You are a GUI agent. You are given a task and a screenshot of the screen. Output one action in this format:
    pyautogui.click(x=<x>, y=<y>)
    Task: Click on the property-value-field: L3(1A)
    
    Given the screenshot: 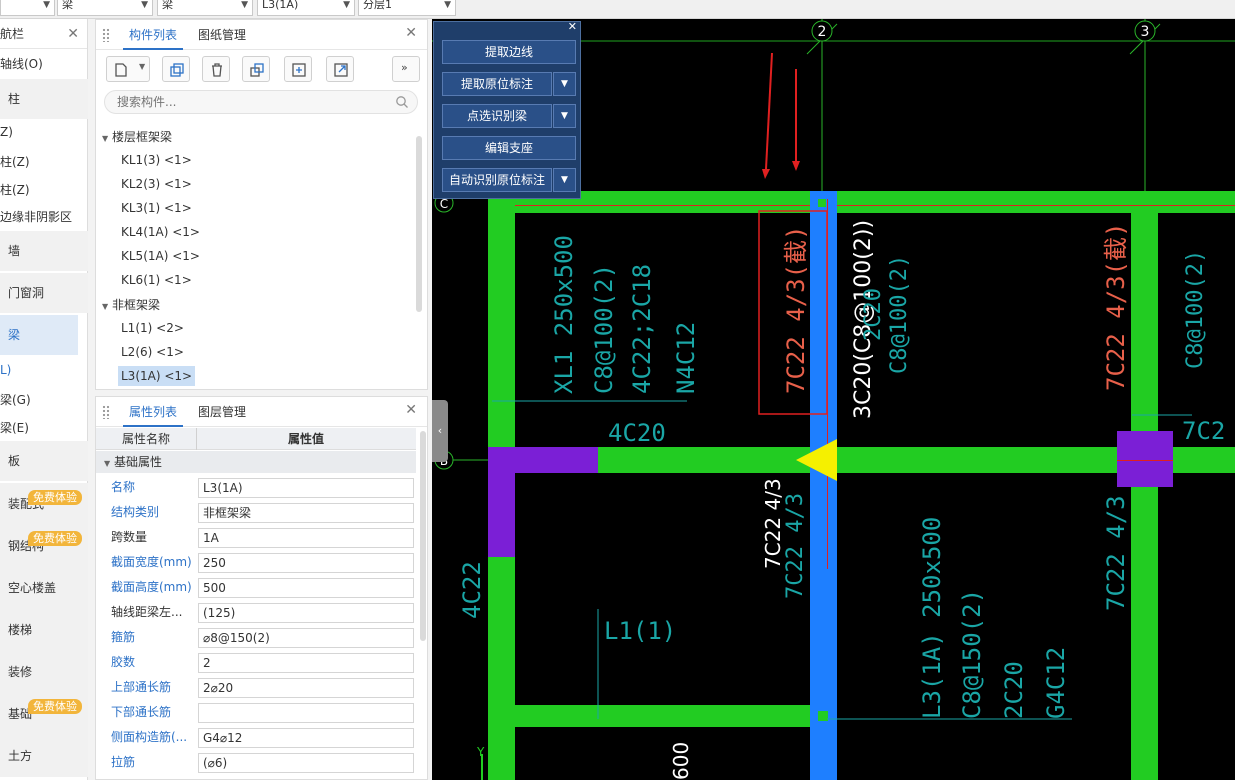 What is the action you would take?
    pyautogui.click(x=306, y=488)
    